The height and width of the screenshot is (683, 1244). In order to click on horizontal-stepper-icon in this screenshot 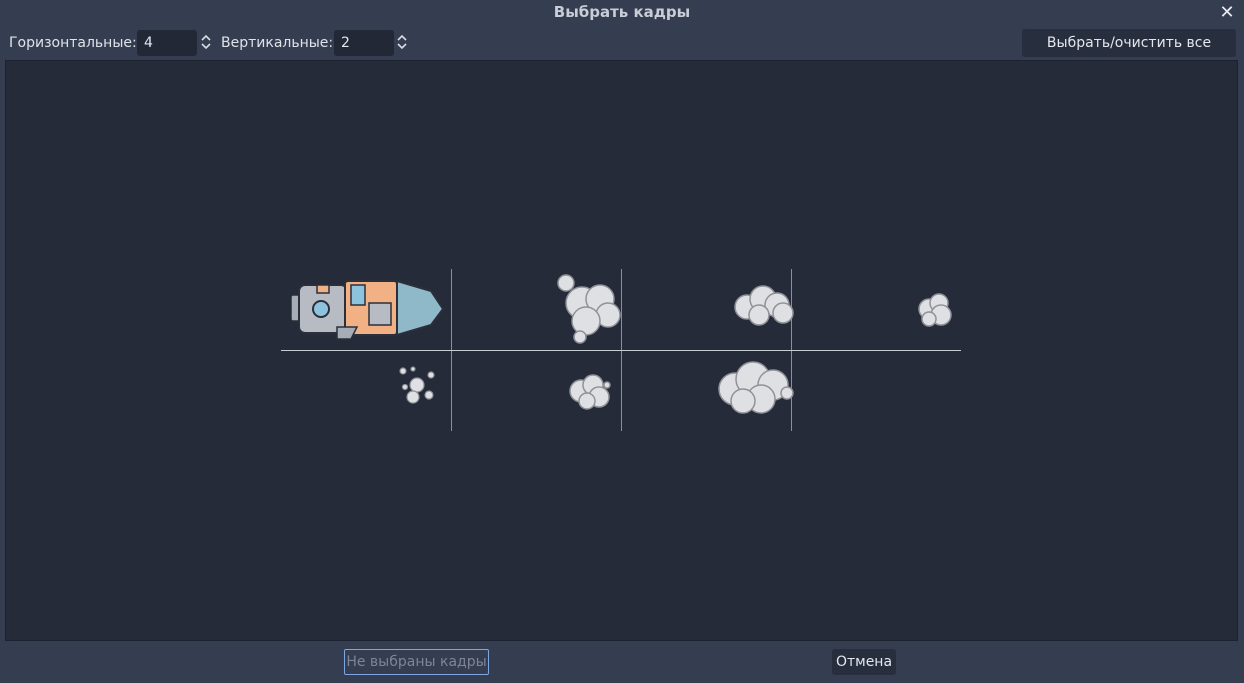, I will do `click(206, 42)`.